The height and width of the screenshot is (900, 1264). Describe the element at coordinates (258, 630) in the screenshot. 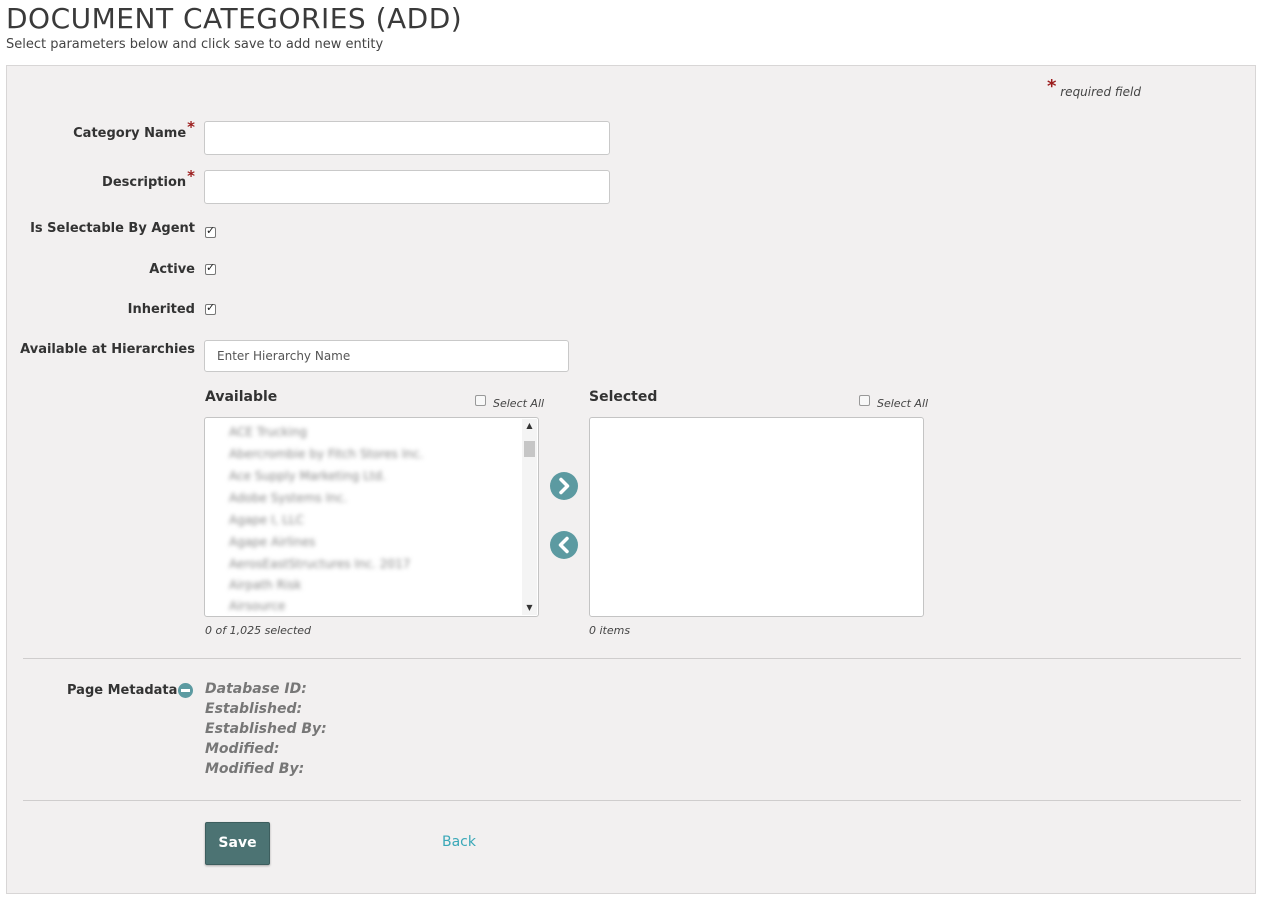

I see `available-count: 0 of 1,025 selected` at that location.